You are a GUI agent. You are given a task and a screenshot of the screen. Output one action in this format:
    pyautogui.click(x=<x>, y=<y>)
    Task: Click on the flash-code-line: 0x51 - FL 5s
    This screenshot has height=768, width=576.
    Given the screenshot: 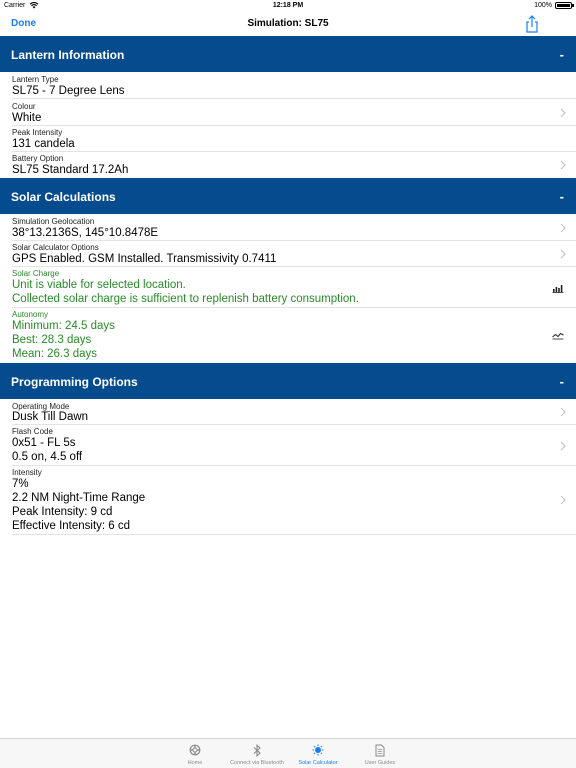 What is the action you would take?
    pyautogui.click(x=44, y=443)
    